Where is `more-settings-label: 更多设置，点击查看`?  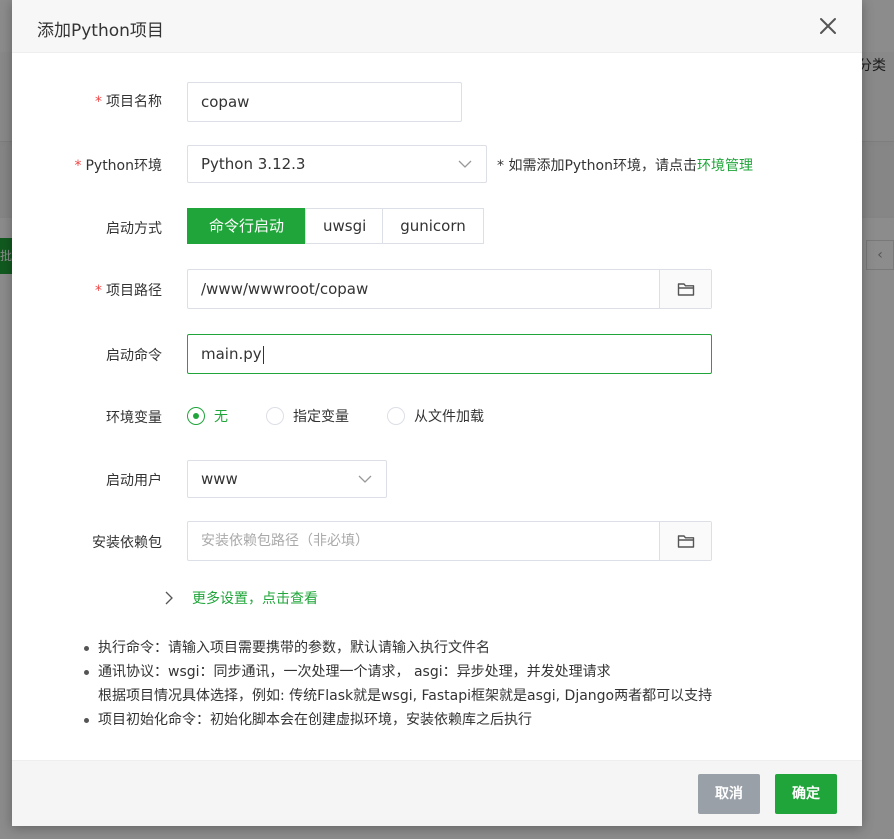 more-settings-label: 更多设置，点击查看 is located at coordinates (255, 599).